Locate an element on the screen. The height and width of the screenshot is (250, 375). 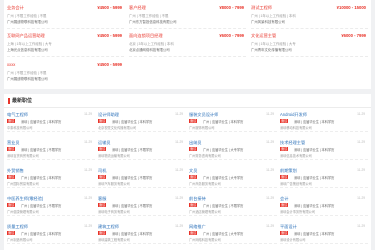
latest-job-card: 营业员 11-29 面议 深圳 | 应届毕业生 | 不限学历 深圳百货商贸有限公司 is located at coordinates (51, 149).